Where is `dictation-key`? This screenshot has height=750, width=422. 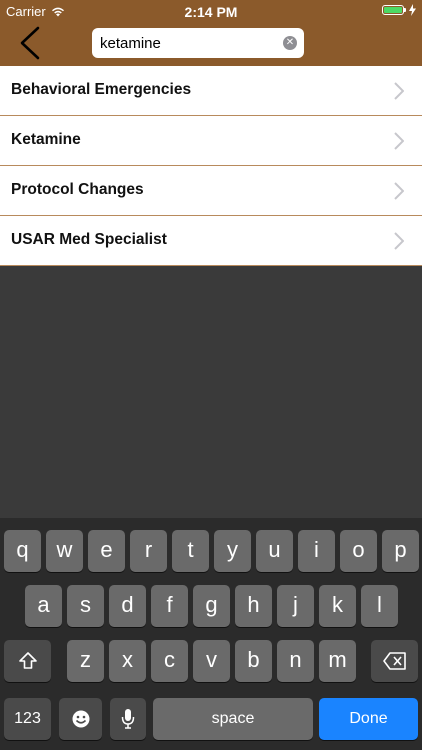 dictation-key is located at coordinates (128, 719).